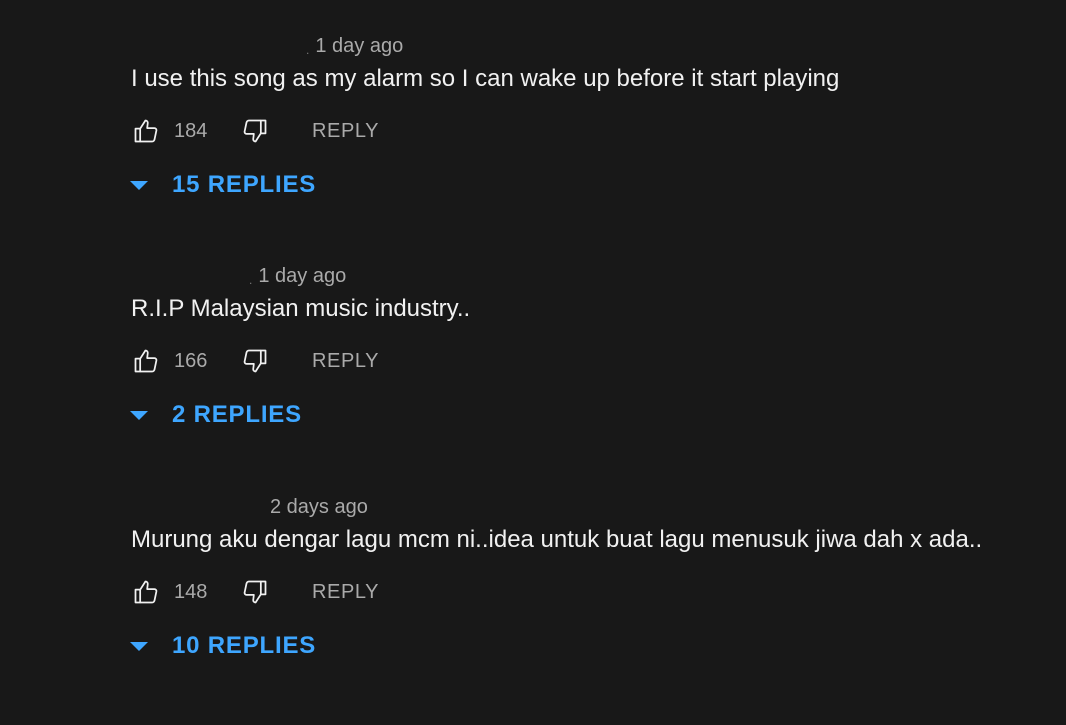 This screenshot has width=1066, height=725. Describe the element at coordinates (319, 507) in the screenshot. I see `comment-timestamp: 2 days ago` at that location.